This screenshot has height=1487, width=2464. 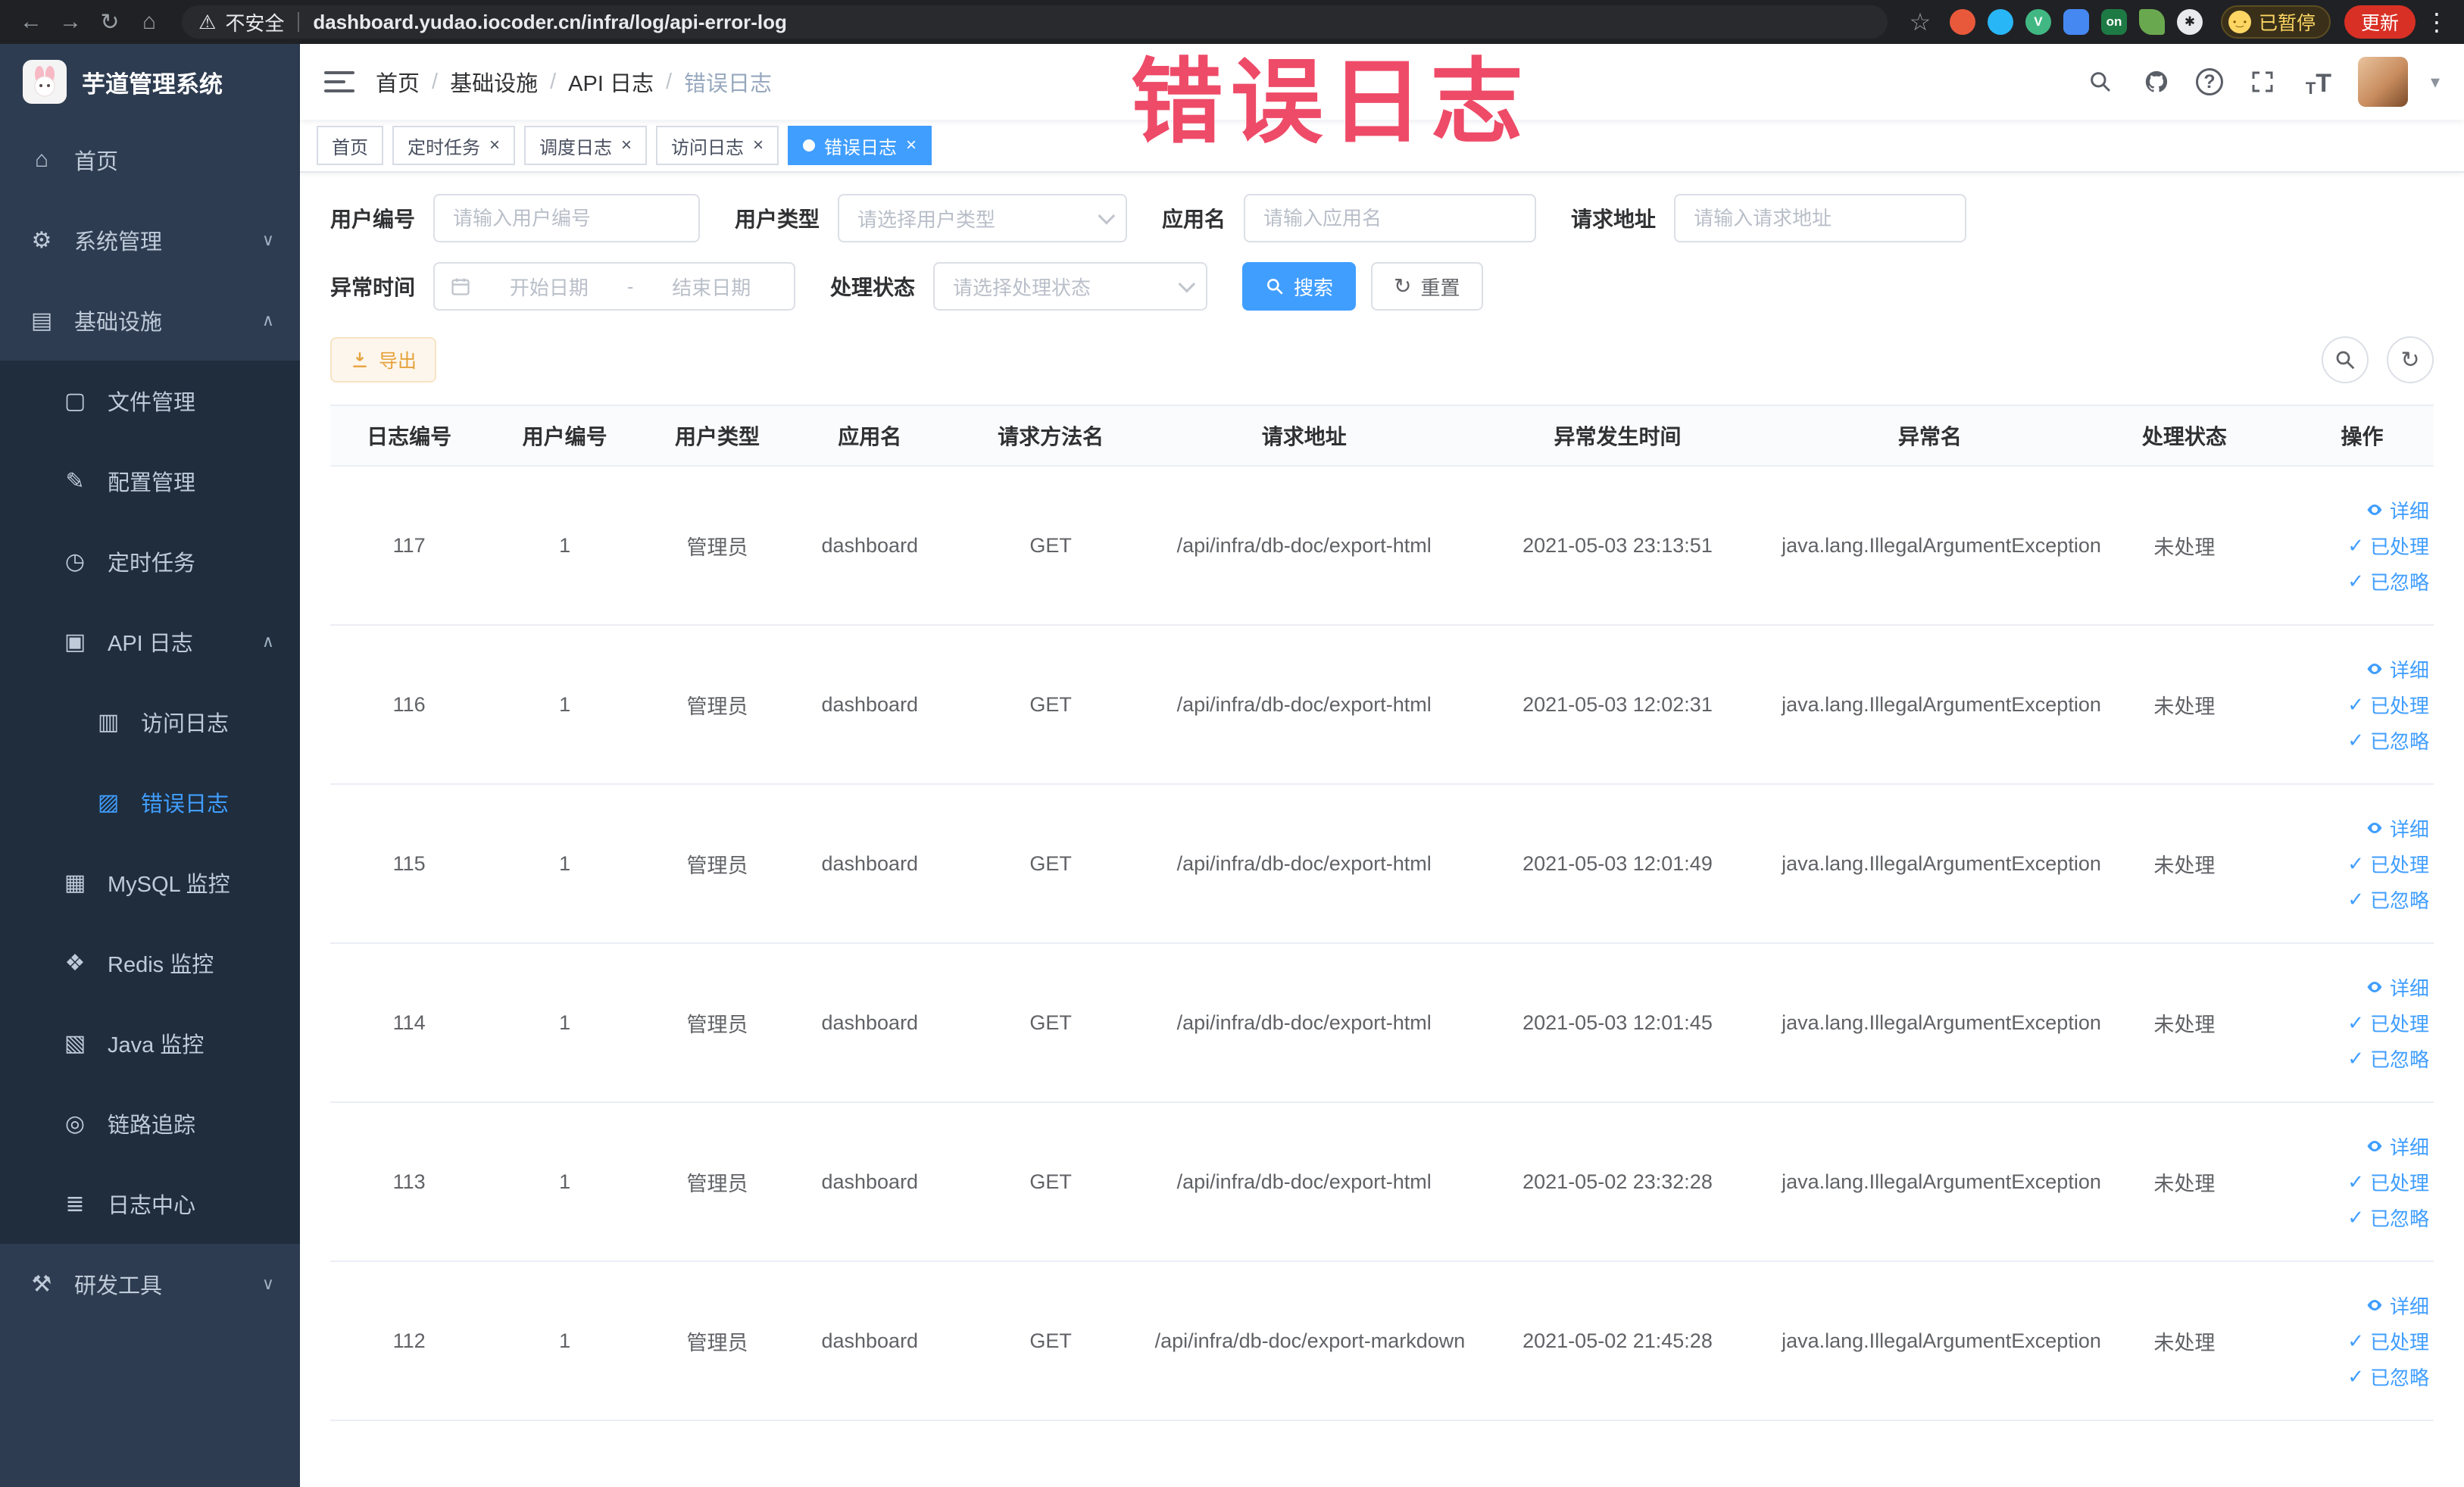 What do you see at coordinates (549, 287) in the screenshot?
I see `start-date-input: 开始日期` at bounding box center [549, 287].